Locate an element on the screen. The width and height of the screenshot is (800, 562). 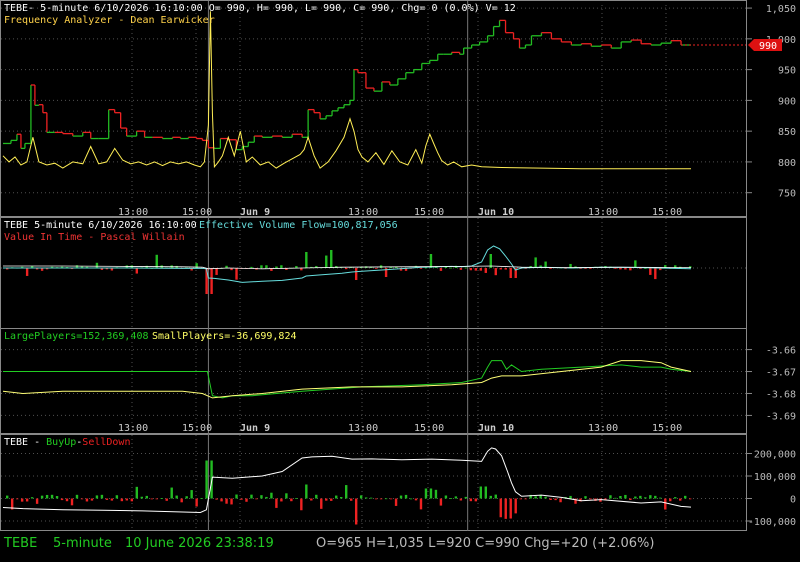
small-players-label: SmallPlayers=-36,699,824 is located at coordinates (224, 336).